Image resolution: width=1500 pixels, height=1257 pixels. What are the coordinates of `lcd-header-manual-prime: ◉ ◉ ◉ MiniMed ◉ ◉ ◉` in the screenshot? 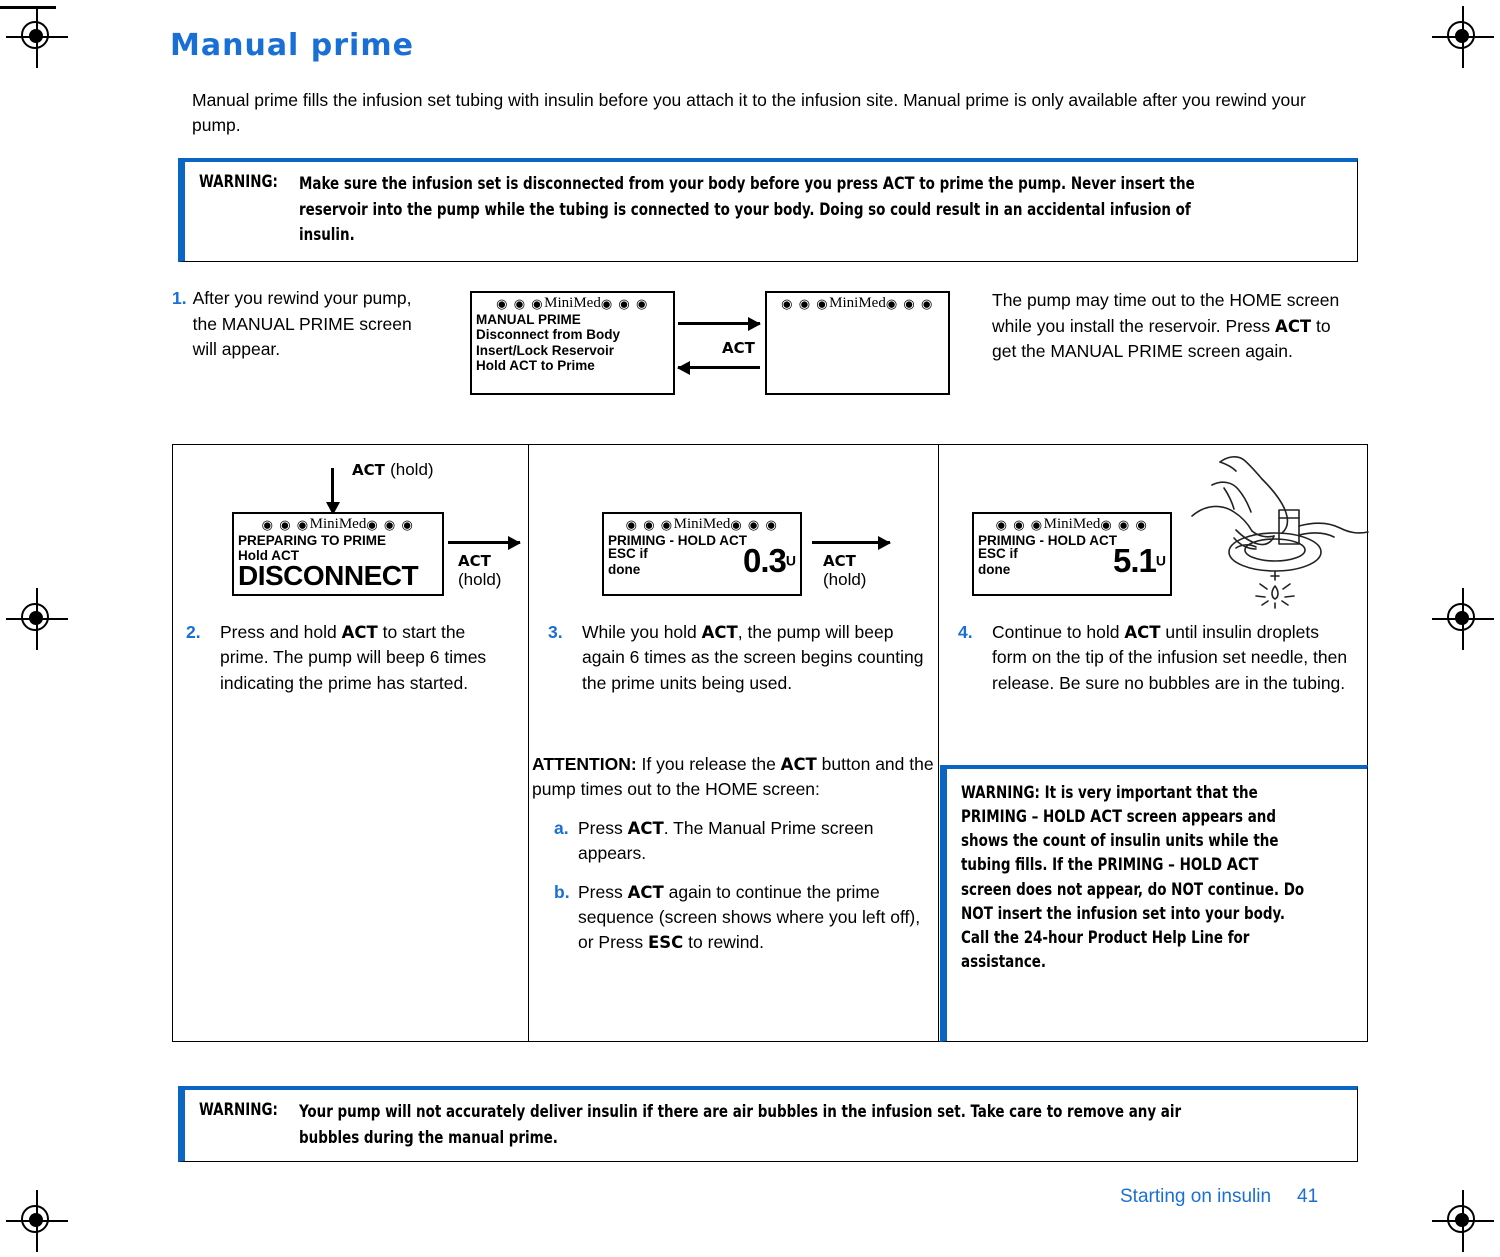 It's located at (572, 302).